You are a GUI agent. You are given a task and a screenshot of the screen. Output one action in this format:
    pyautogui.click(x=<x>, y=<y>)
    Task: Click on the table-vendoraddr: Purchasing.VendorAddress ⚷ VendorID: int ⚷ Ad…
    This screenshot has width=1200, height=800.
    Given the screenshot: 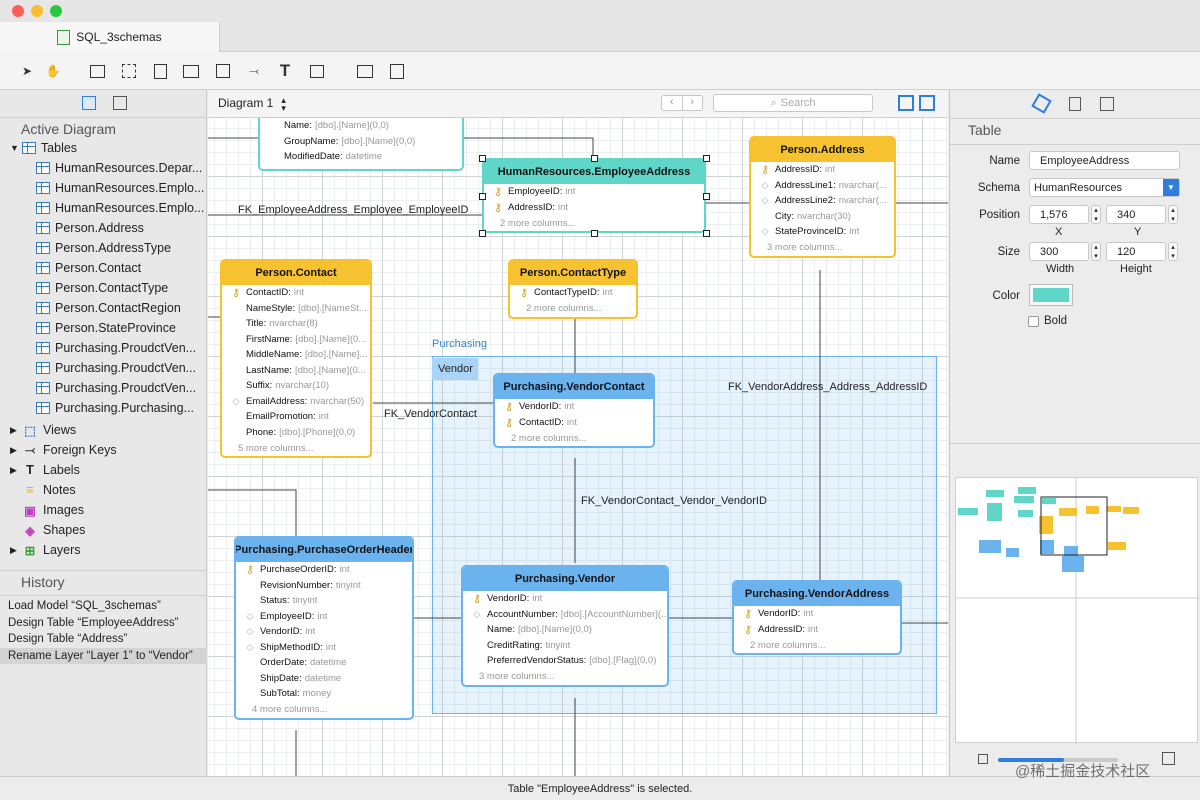 What is the action you would take?
    pyautogui.click(x=817, y=617)
    